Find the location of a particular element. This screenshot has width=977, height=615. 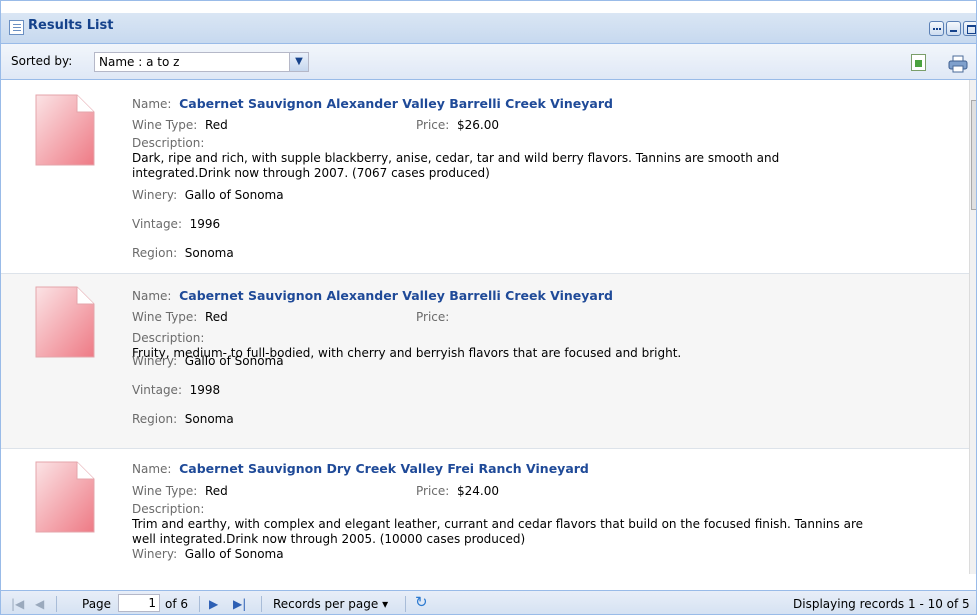

pager-spacer is located at coordinates (488, 582).